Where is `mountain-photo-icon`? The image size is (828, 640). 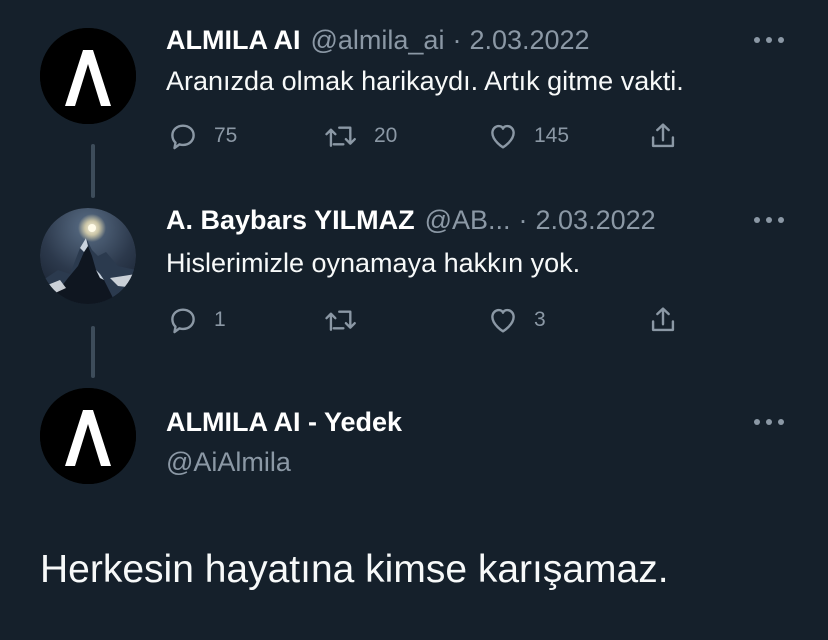
mountain-photo-icon is located at coordinates (88, 256).